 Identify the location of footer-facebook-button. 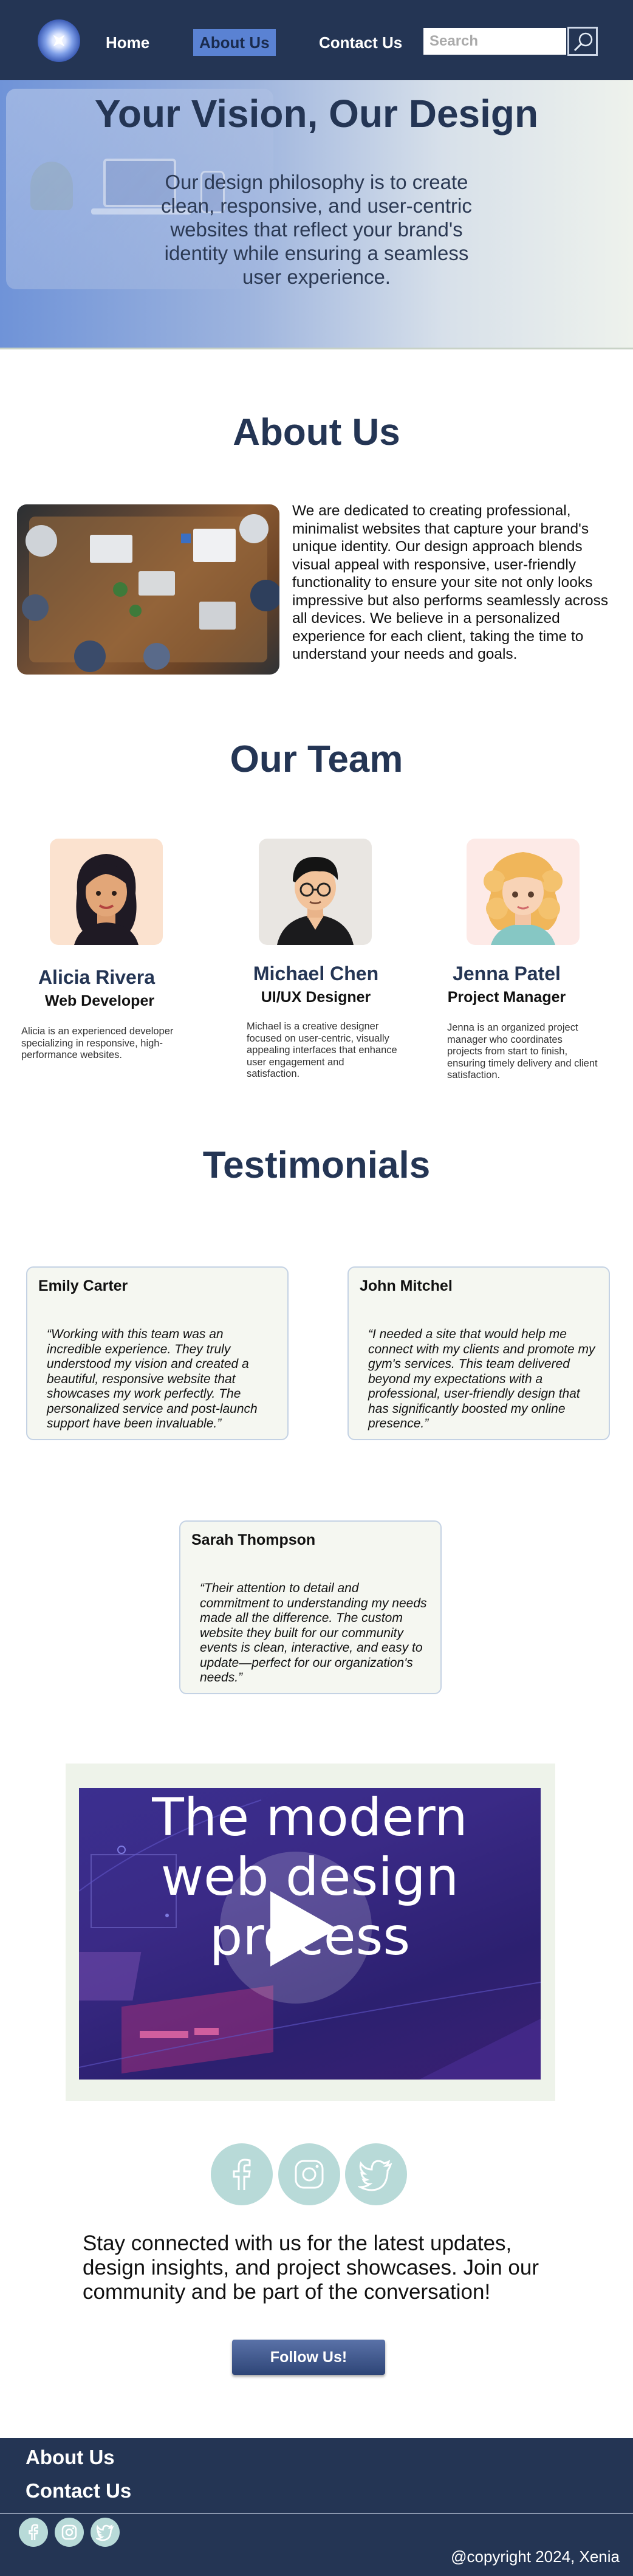
(33, 2532).